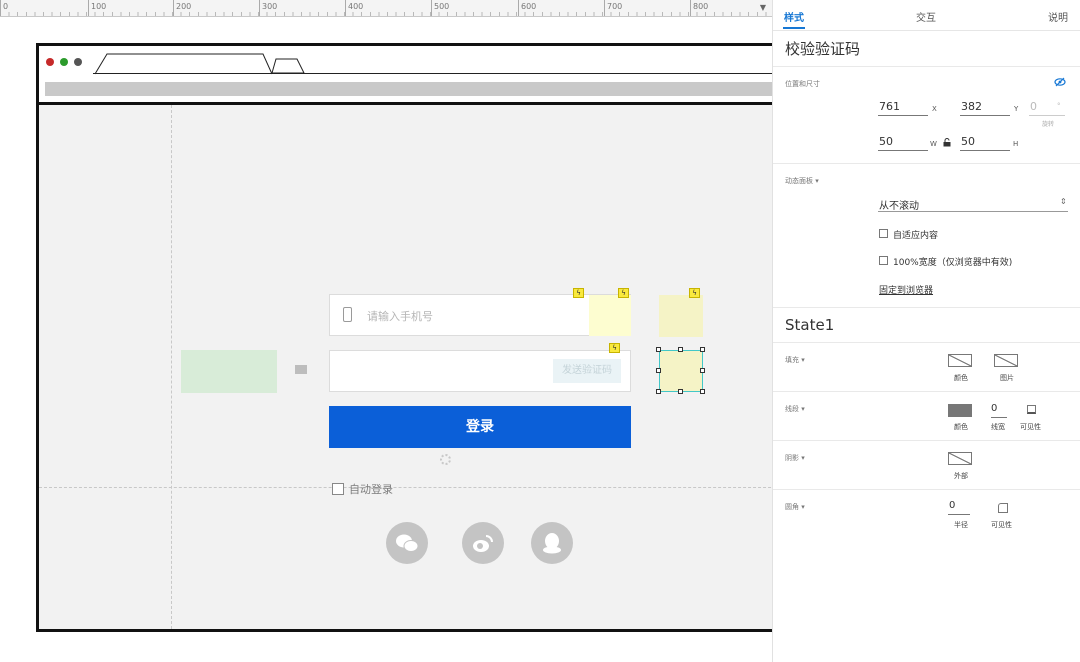 Image resolution: width=1080 pixels, height=662 pixels. Describe the element at coordinates (445, 459) in the screenshot. I see `loading-spinner-icon` at that location.